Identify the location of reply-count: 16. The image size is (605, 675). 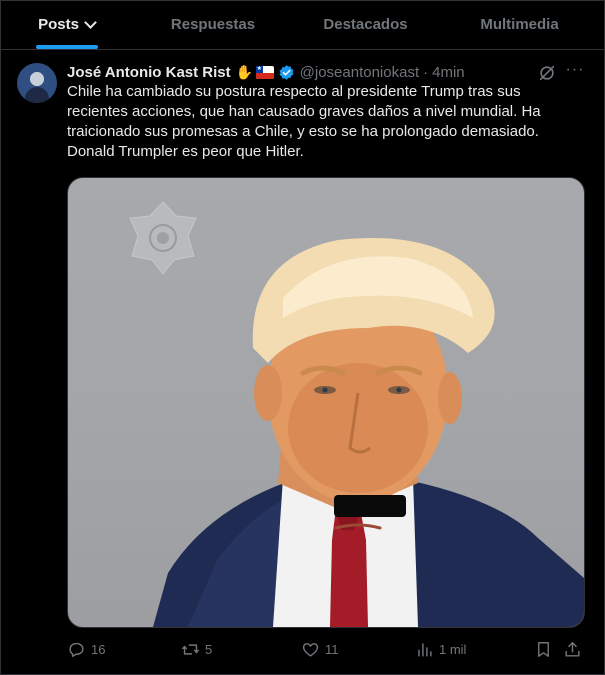
(98, 649).